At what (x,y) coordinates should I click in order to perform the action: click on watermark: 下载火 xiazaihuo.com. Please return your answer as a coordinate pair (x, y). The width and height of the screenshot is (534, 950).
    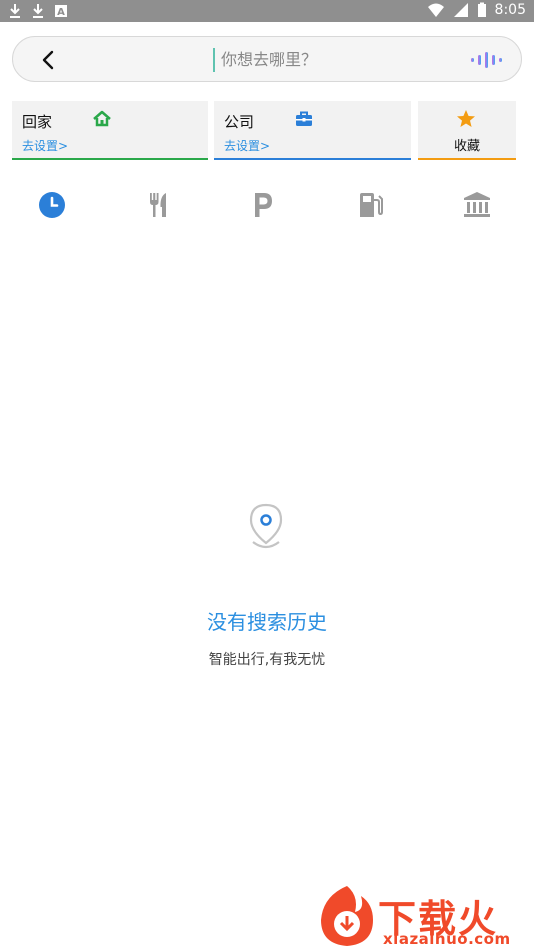
    Looking at the image, I should click on (423, 914).